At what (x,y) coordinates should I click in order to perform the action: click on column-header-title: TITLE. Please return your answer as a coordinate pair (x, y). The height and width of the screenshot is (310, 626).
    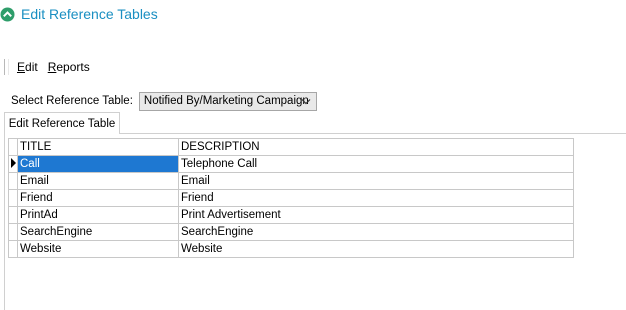
    Looking at the image, I should click on (98, 147).